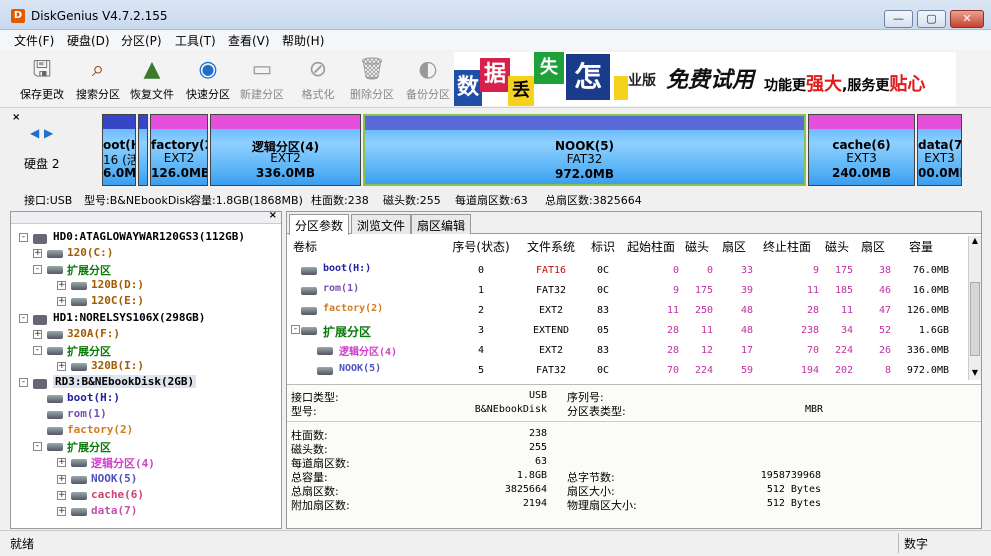 Image resolution: width=991 pixels, height=556 pixels. Describe the element at coordinates (93, 397) in the screenshot. I see `tree-item: boot(H:)` at that location.